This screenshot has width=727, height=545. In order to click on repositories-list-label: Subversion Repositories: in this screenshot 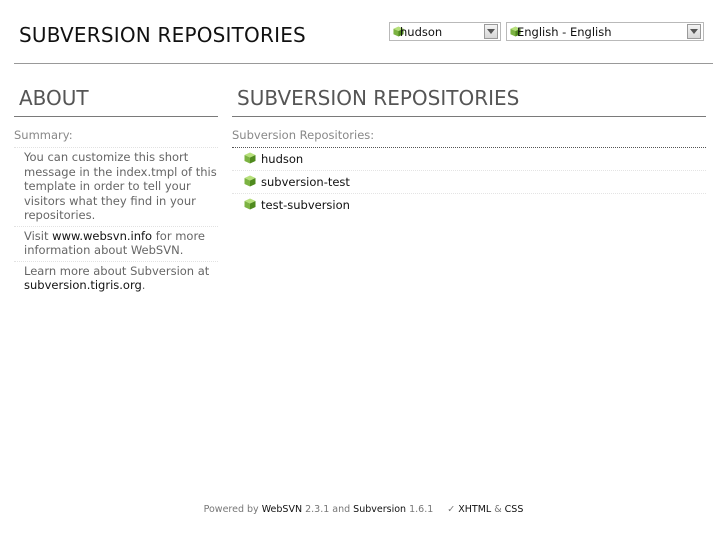, I will do `click(303, 135)`.